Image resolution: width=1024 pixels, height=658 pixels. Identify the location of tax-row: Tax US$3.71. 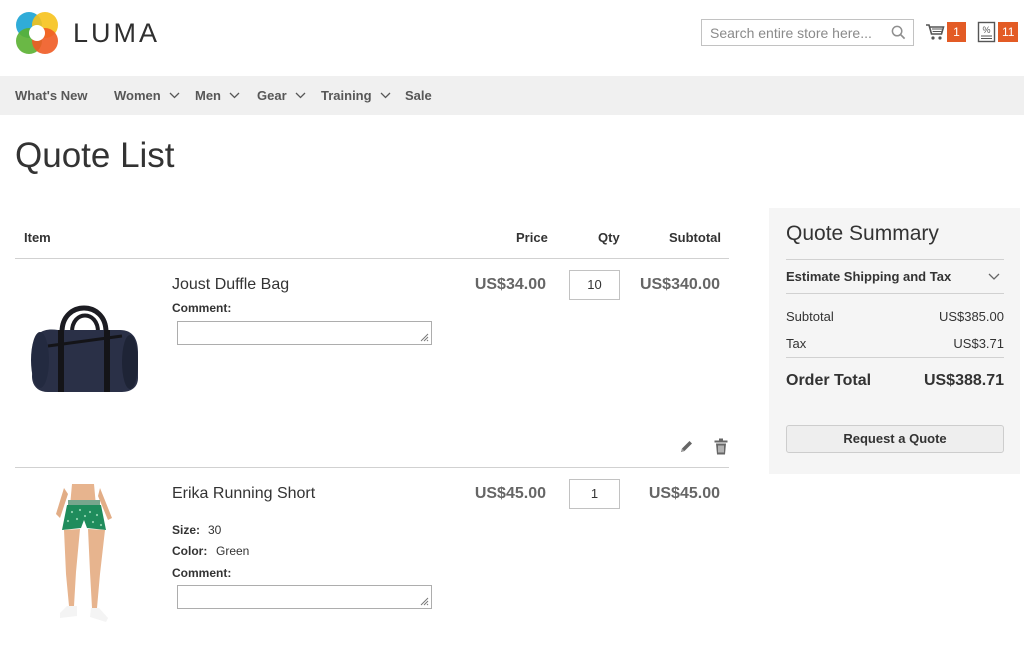
(895, 343).